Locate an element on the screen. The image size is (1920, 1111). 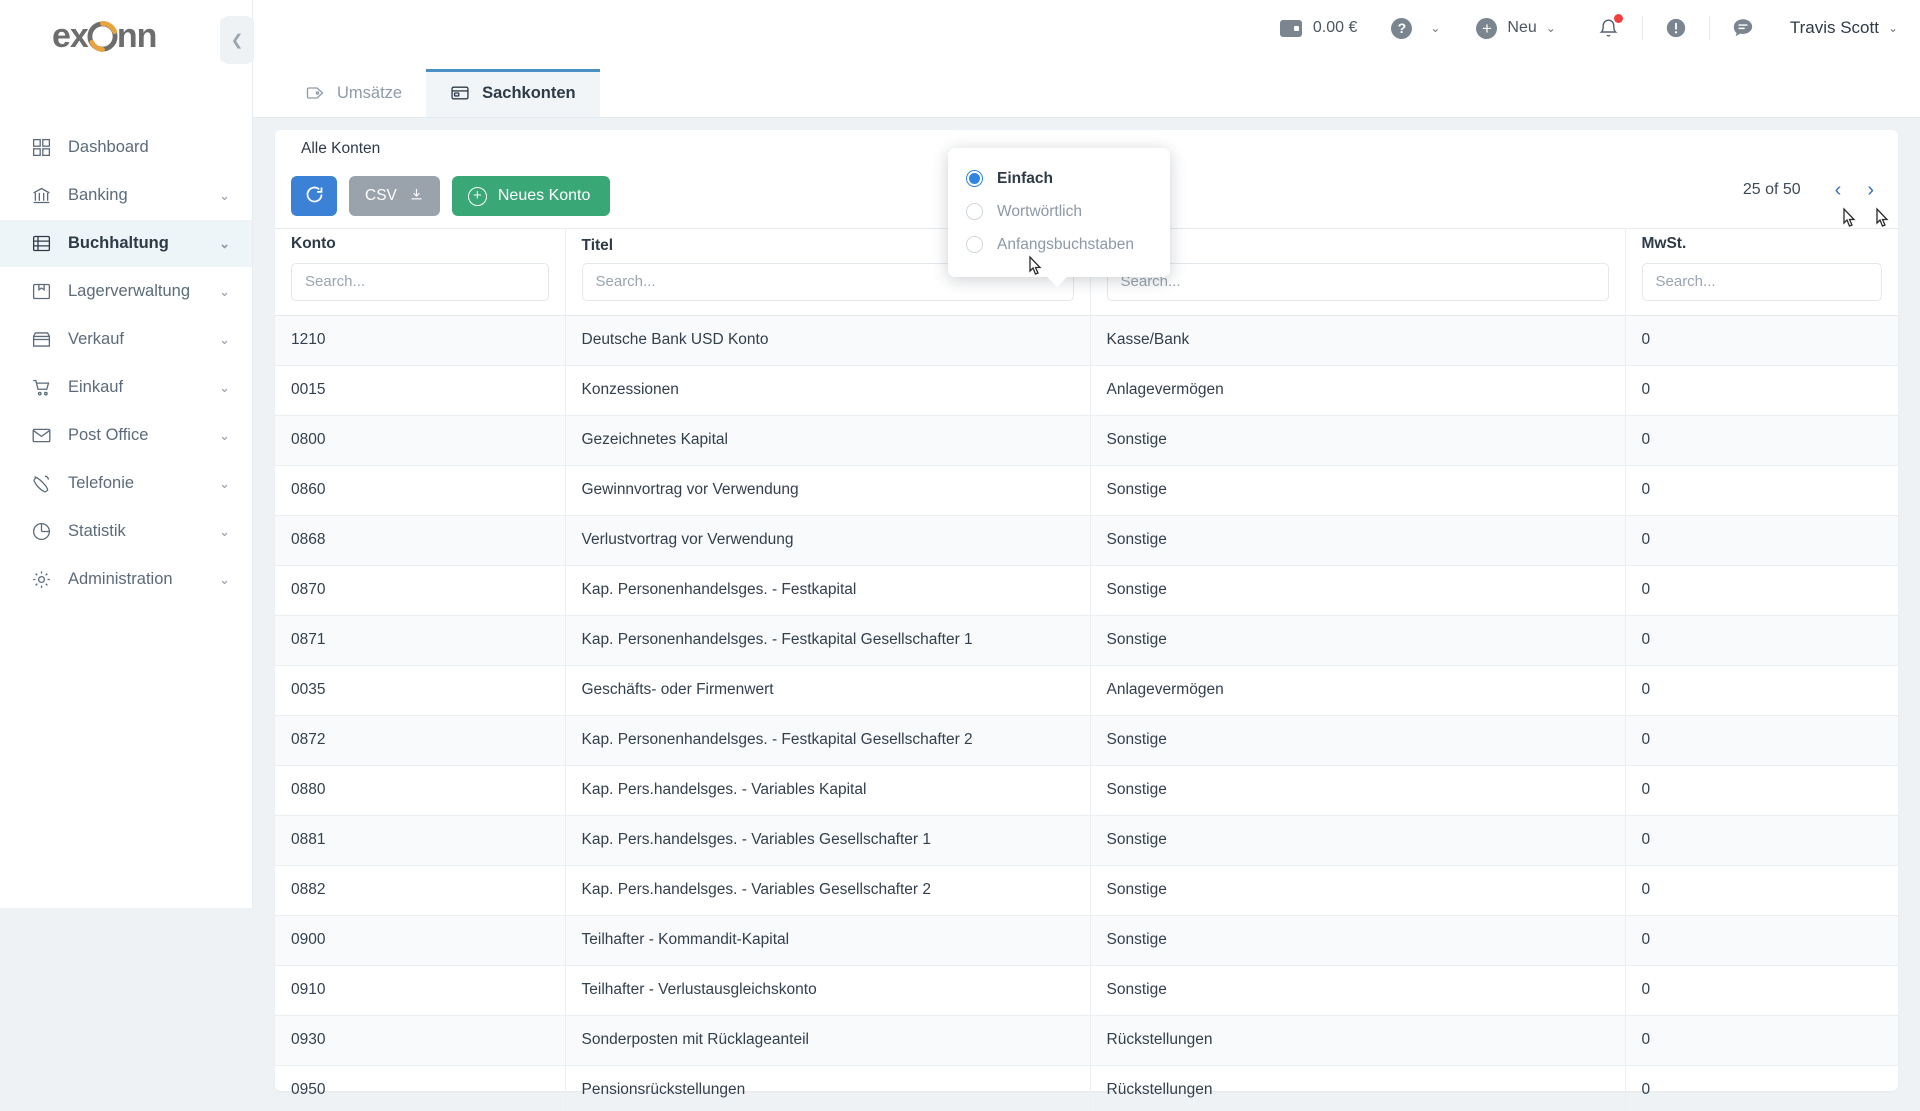
messages-button is located at coordinates (1743, 28).